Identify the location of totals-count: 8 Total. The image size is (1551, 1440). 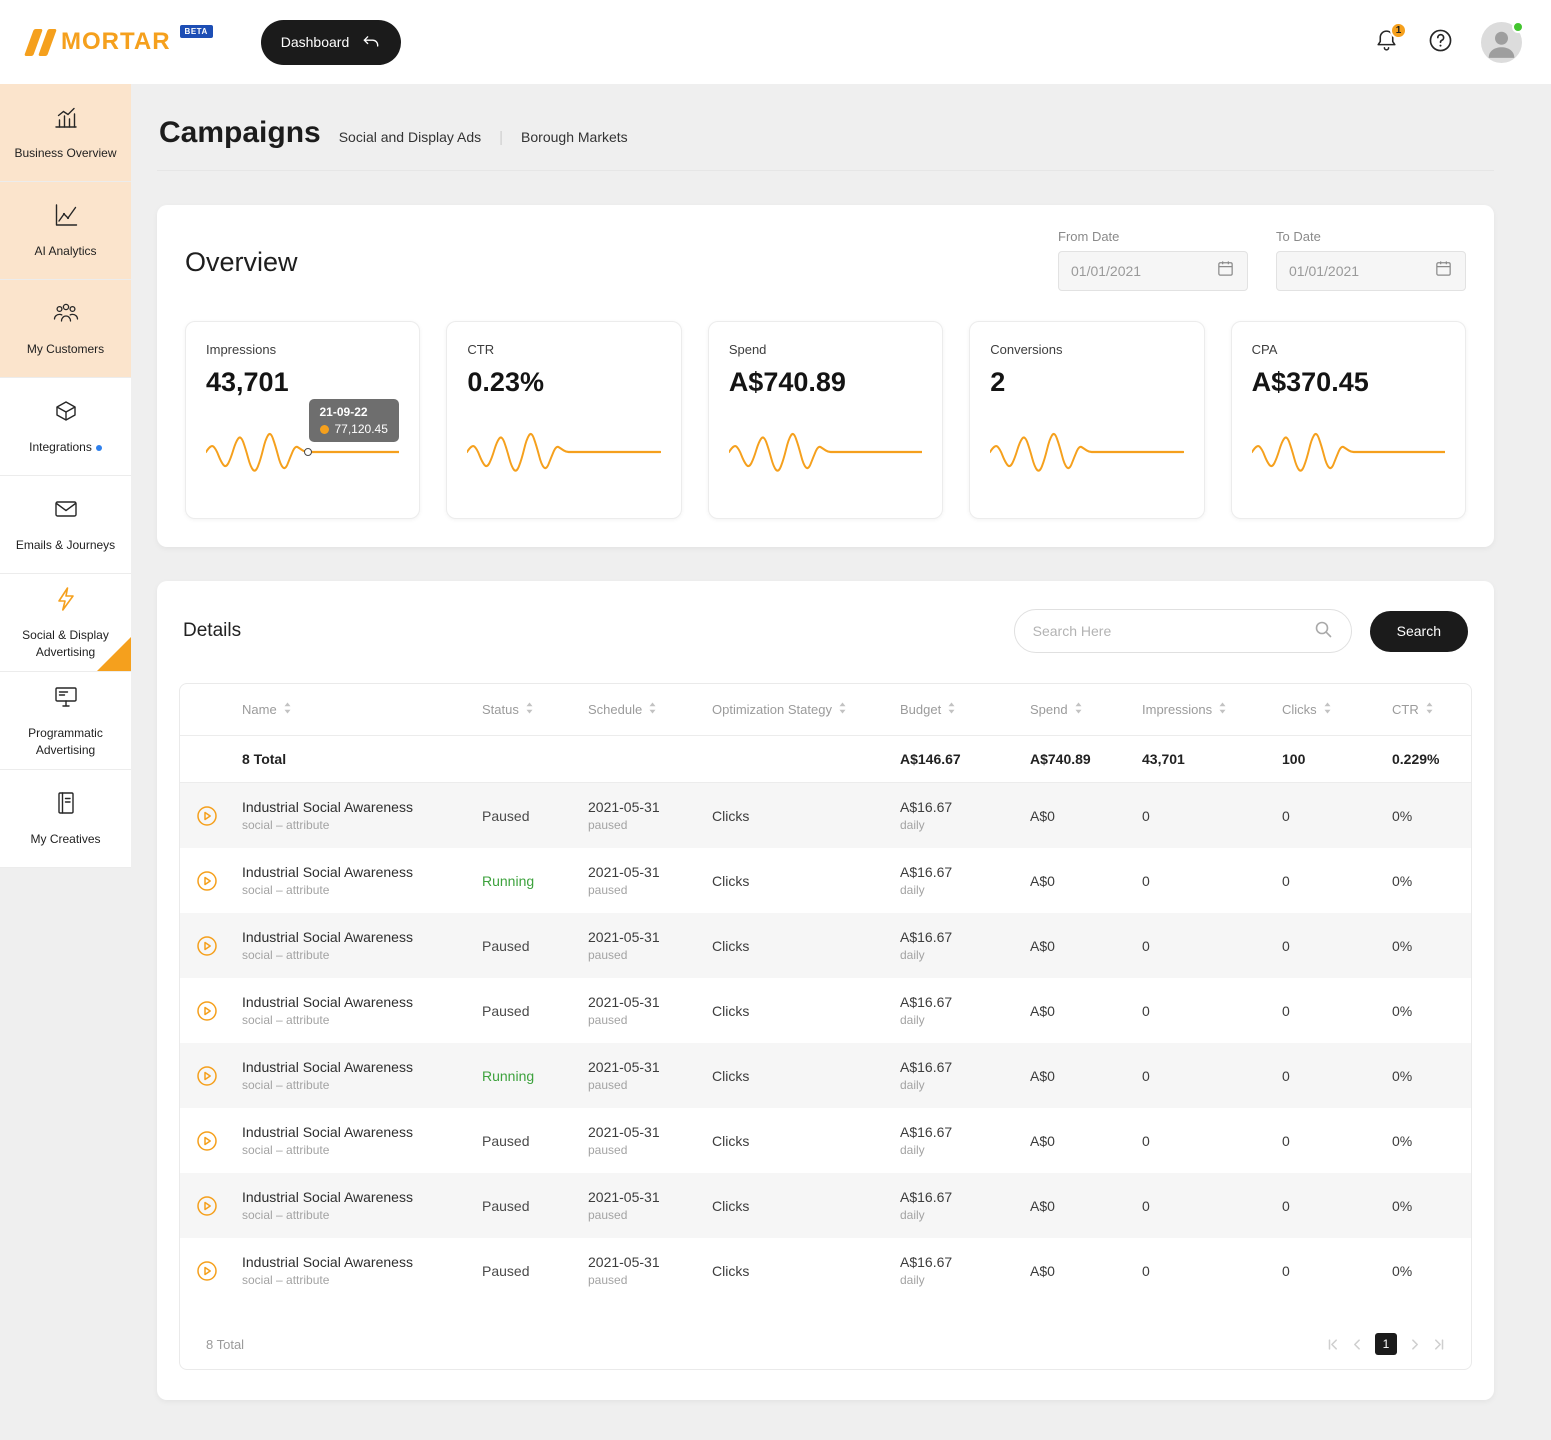
(264, 759).